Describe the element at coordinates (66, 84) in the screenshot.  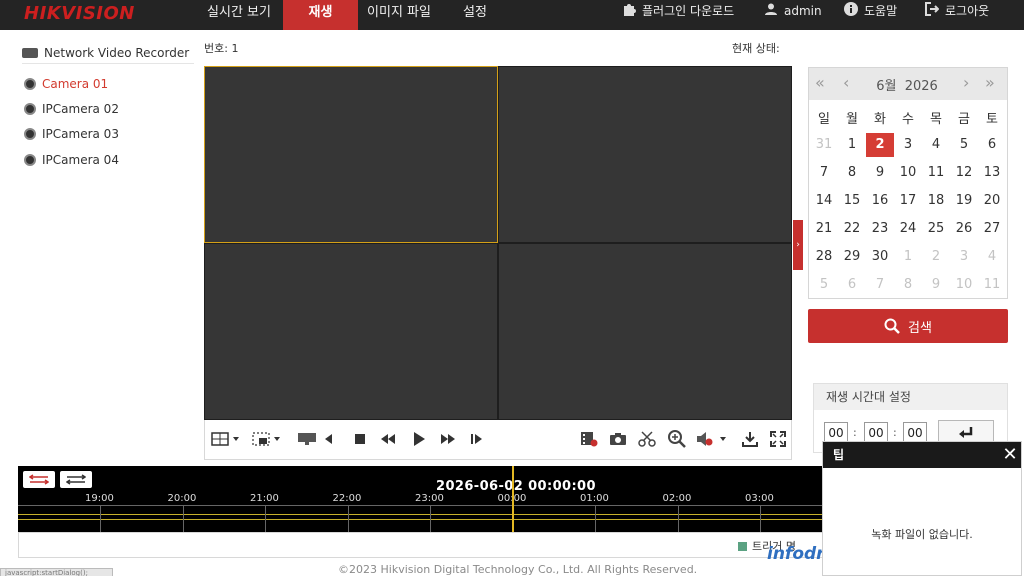
I see `camera-item-1: Camera 01` at that location.